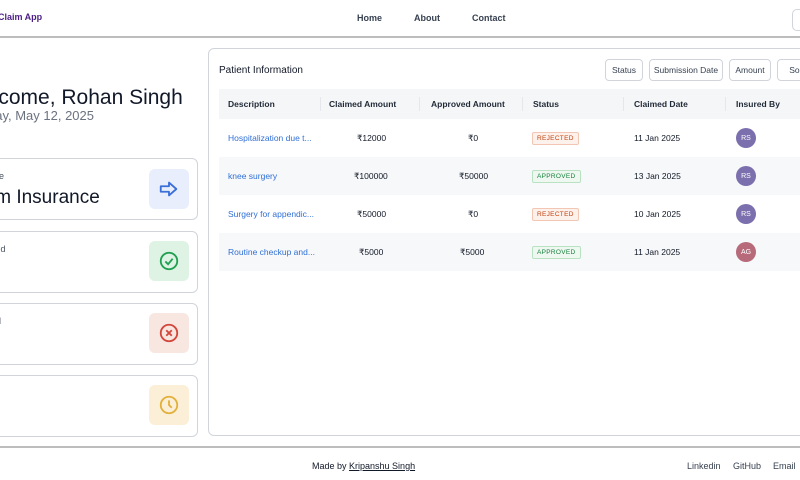 The width and height of the screenshot is (800, 480). What do you see at coordinates (169, 261) in the screenshot?
I see `check-circle-icon` at bounding box center [169, 261].